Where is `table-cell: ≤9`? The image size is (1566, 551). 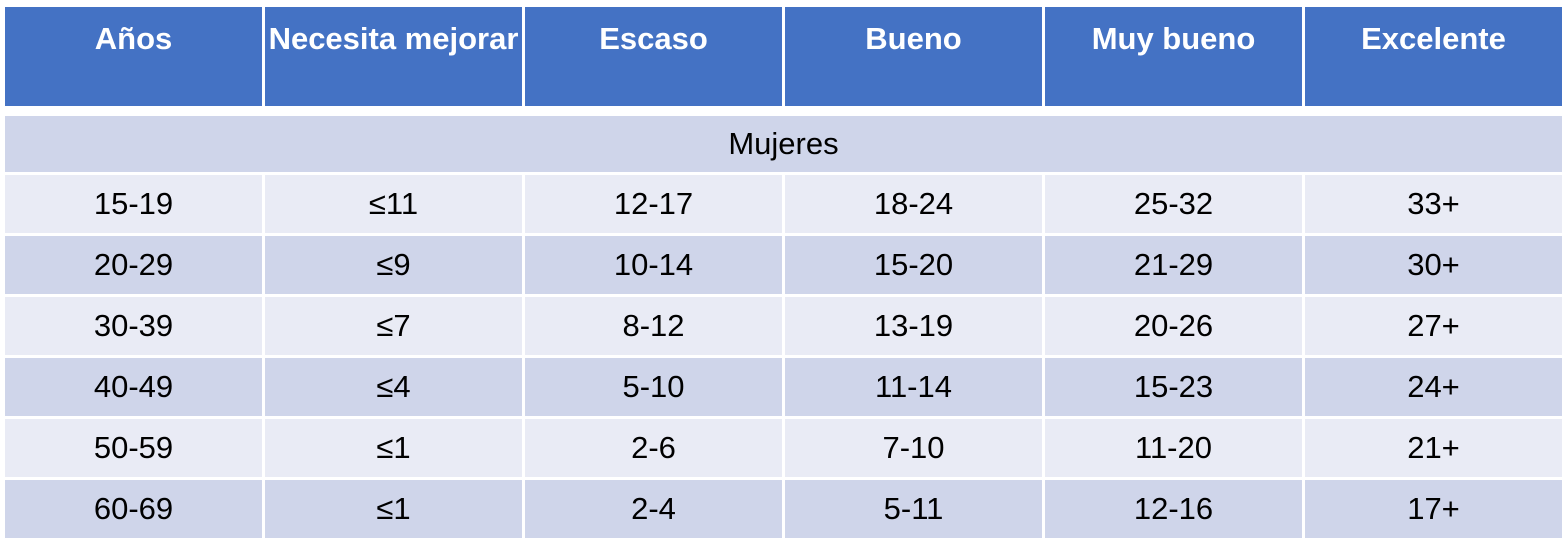
table-cell: ≤9 is located at coordinates (393, 265).